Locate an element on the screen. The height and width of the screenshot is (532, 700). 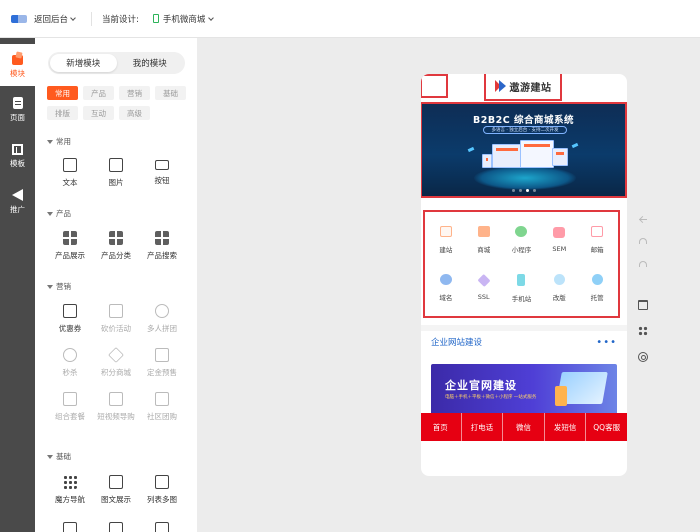
bottom-nav-sms: 发短信 is located at coordinates (566, 427).